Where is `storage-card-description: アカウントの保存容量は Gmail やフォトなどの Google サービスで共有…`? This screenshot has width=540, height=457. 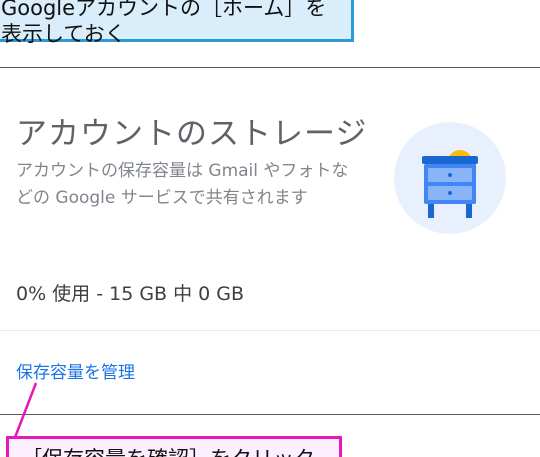
storage-card-description: アカウントの保存容量は Gmail やフォトなどの Google サービスで共有… is located at coordinates (182, 184).